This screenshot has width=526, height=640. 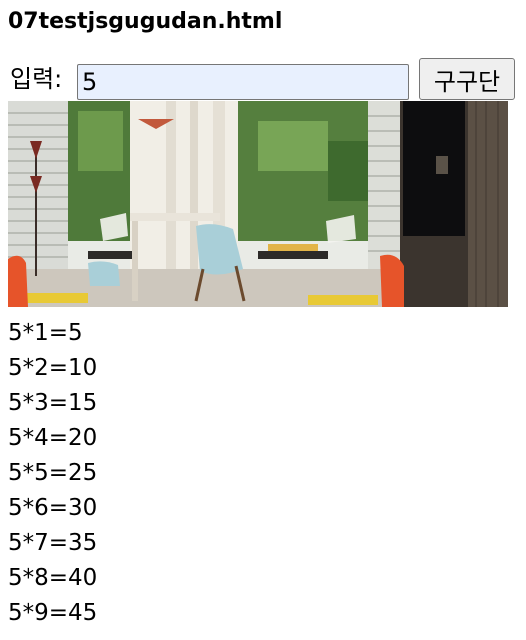 What do you see at coordinates (53, 543) in the screenshot?
I see `result-line: 5*7=35` at bounding box center [53, 543].